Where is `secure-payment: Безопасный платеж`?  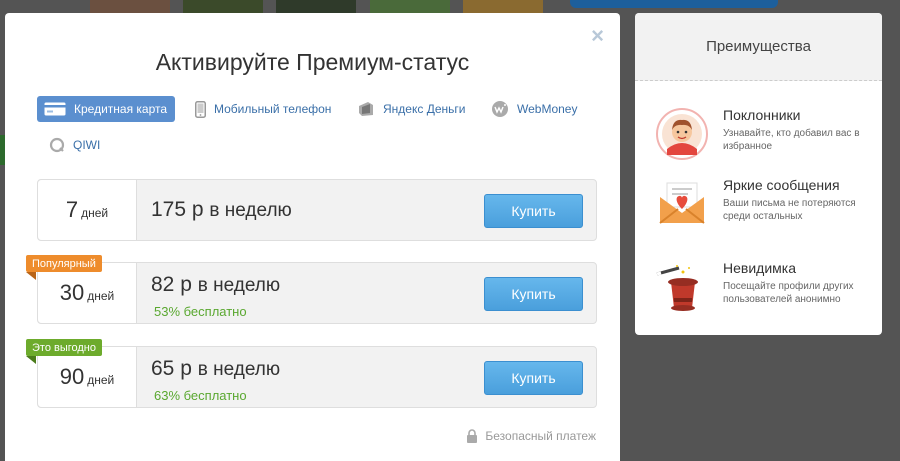 secure-payment: Безопасный платеж is located at coordinates (531, 436).